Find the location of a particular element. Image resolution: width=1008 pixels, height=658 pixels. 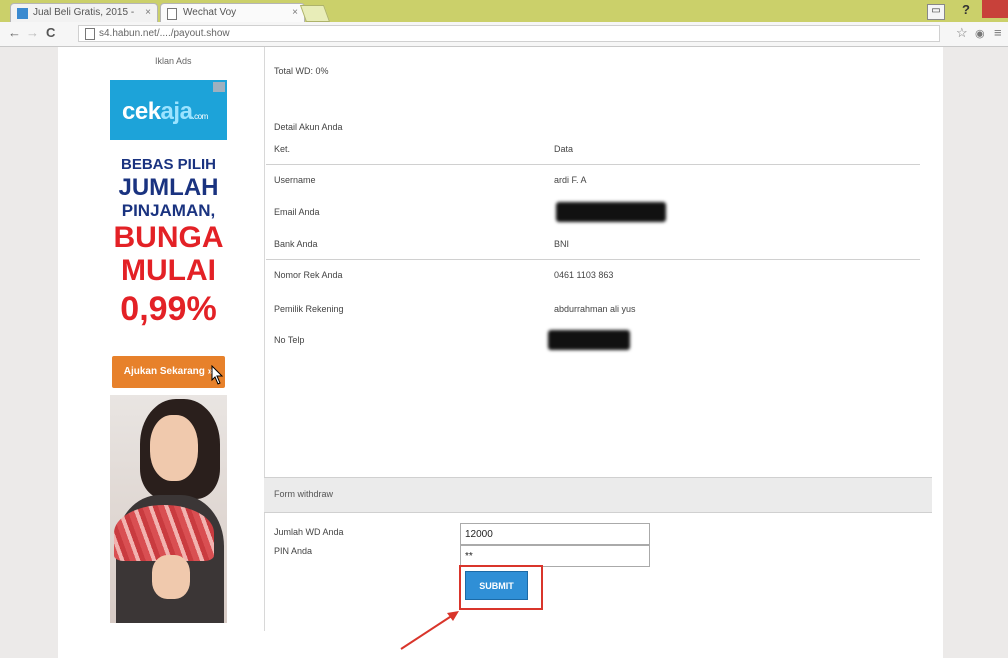

mouse-pointer-icon is located at coordinates (217, 375).